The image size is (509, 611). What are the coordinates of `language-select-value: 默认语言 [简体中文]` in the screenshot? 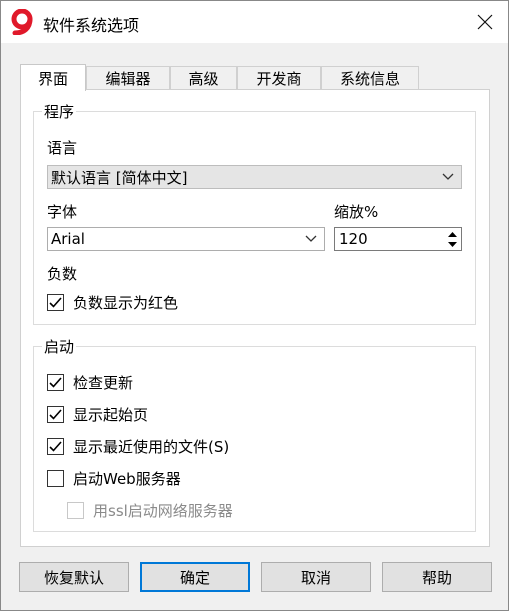 It's located at (119, 177).